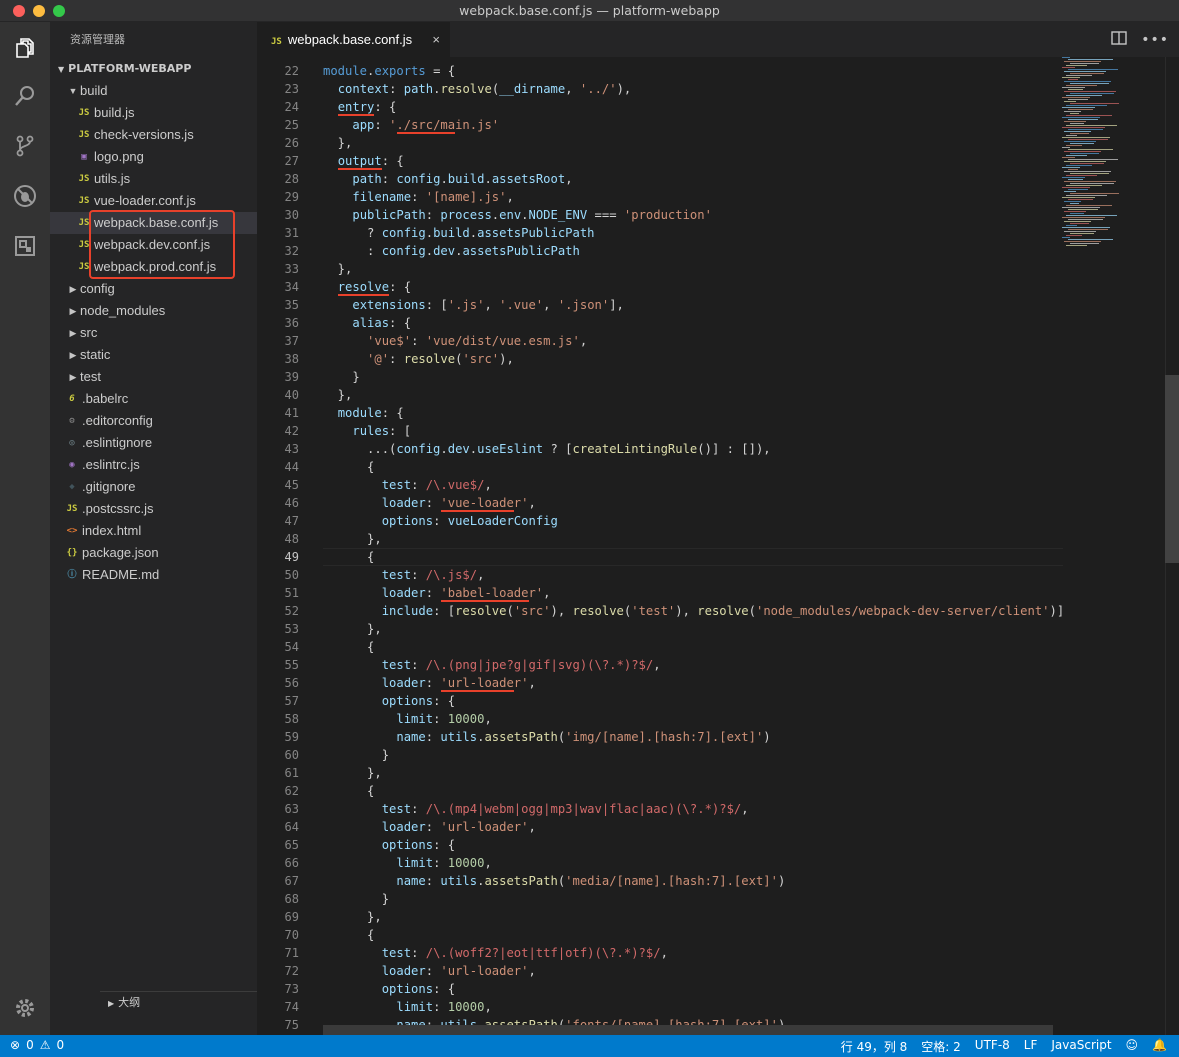 The height and width of the screenshot is (1057, 1179). Describe the element at coordinates (153, 355) in the screenshot. I see `folder-static: ▶ static` at that location.